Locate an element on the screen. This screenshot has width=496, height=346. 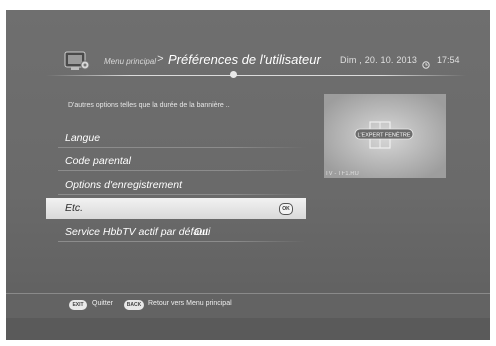
preview-watermark: TV - TF1.RU is located at coordinates (342, 174).